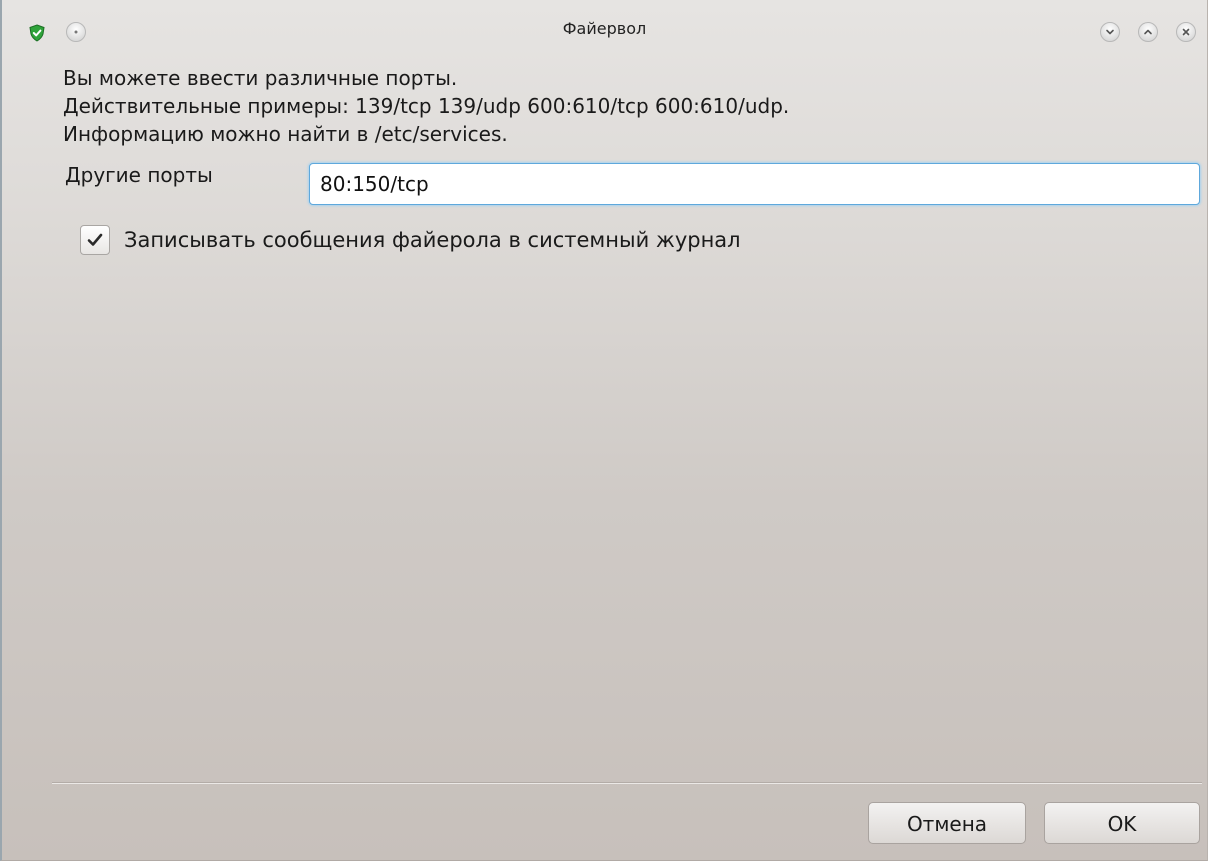 This screenshot has width=1208, height=861. What do you see at coordinates (754, 184) in the screenshot?
I see `other-ports-input` at bounding box center [754, 184].